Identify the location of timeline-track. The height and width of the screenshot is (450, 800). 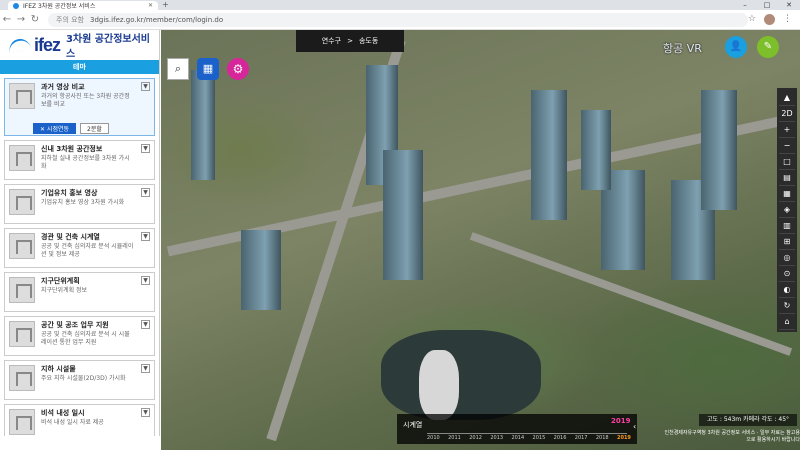
(527, 433).